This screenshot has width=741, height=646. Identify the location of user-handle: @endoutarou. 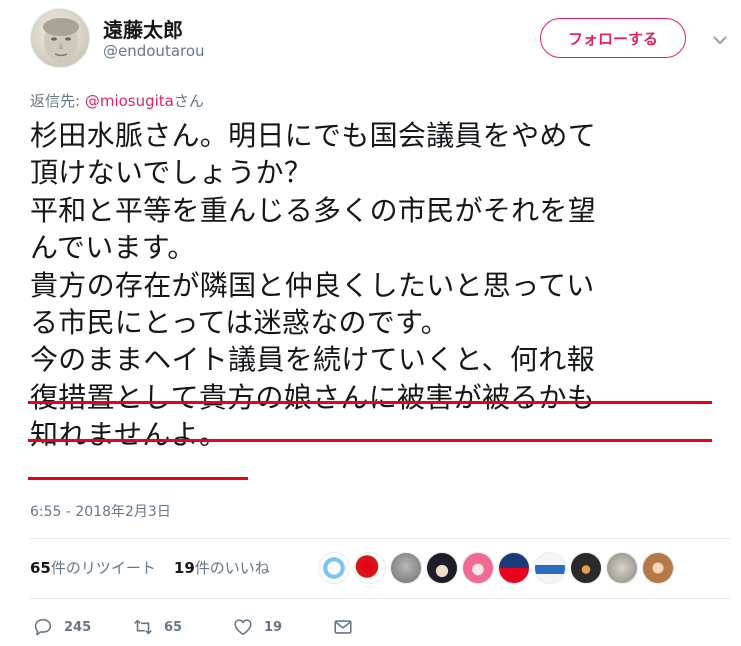
(154, 51).